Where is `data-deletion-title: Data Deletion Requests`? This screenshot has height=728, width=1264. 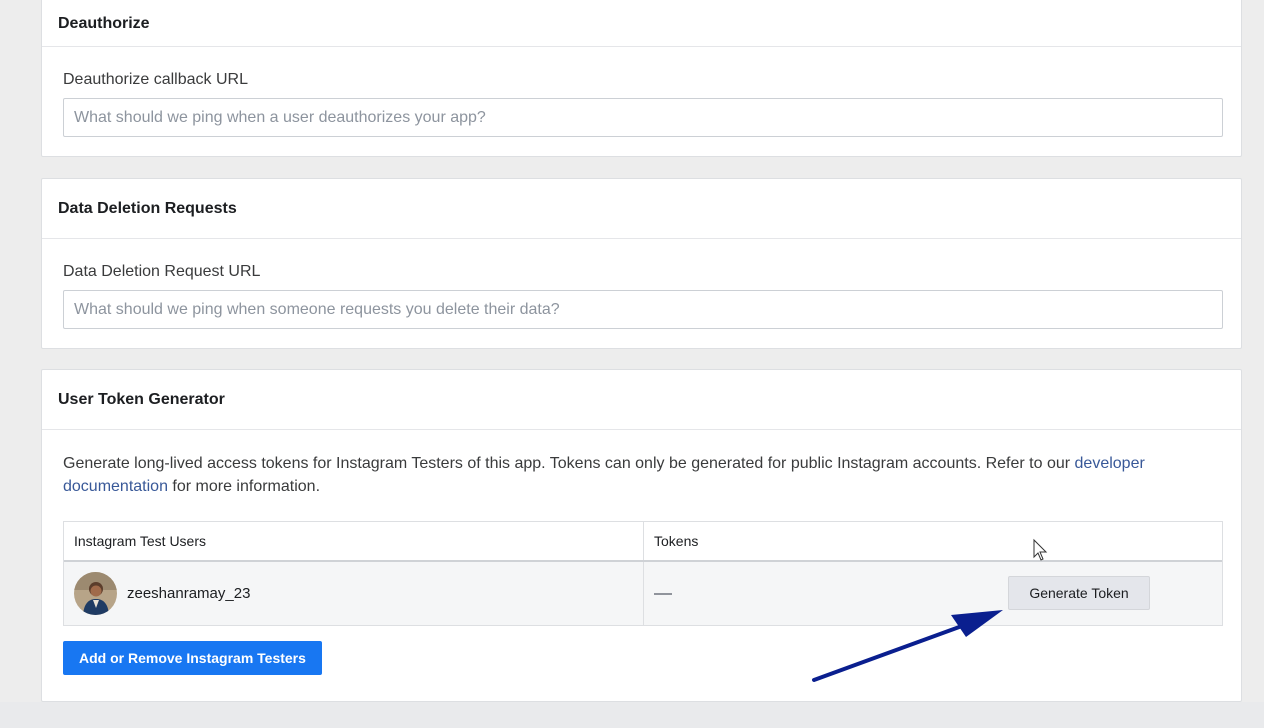
data-deletion-title: Data Deletion Requests is located at coordinates (641, 209).